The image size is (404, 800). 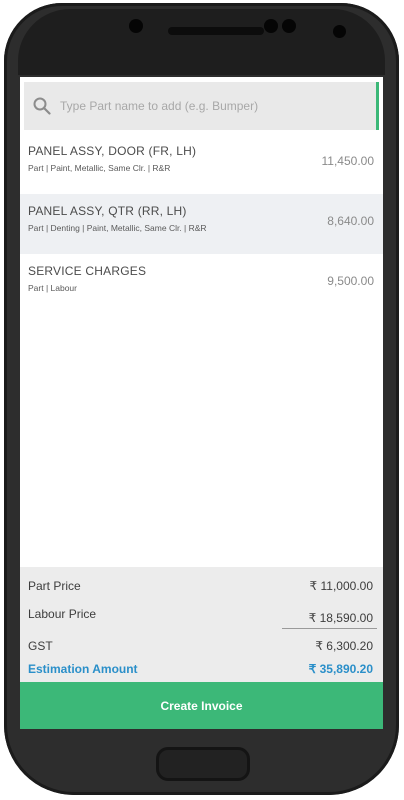 I want to click on part-price-label: Part Price, so click(x=54, y=586).